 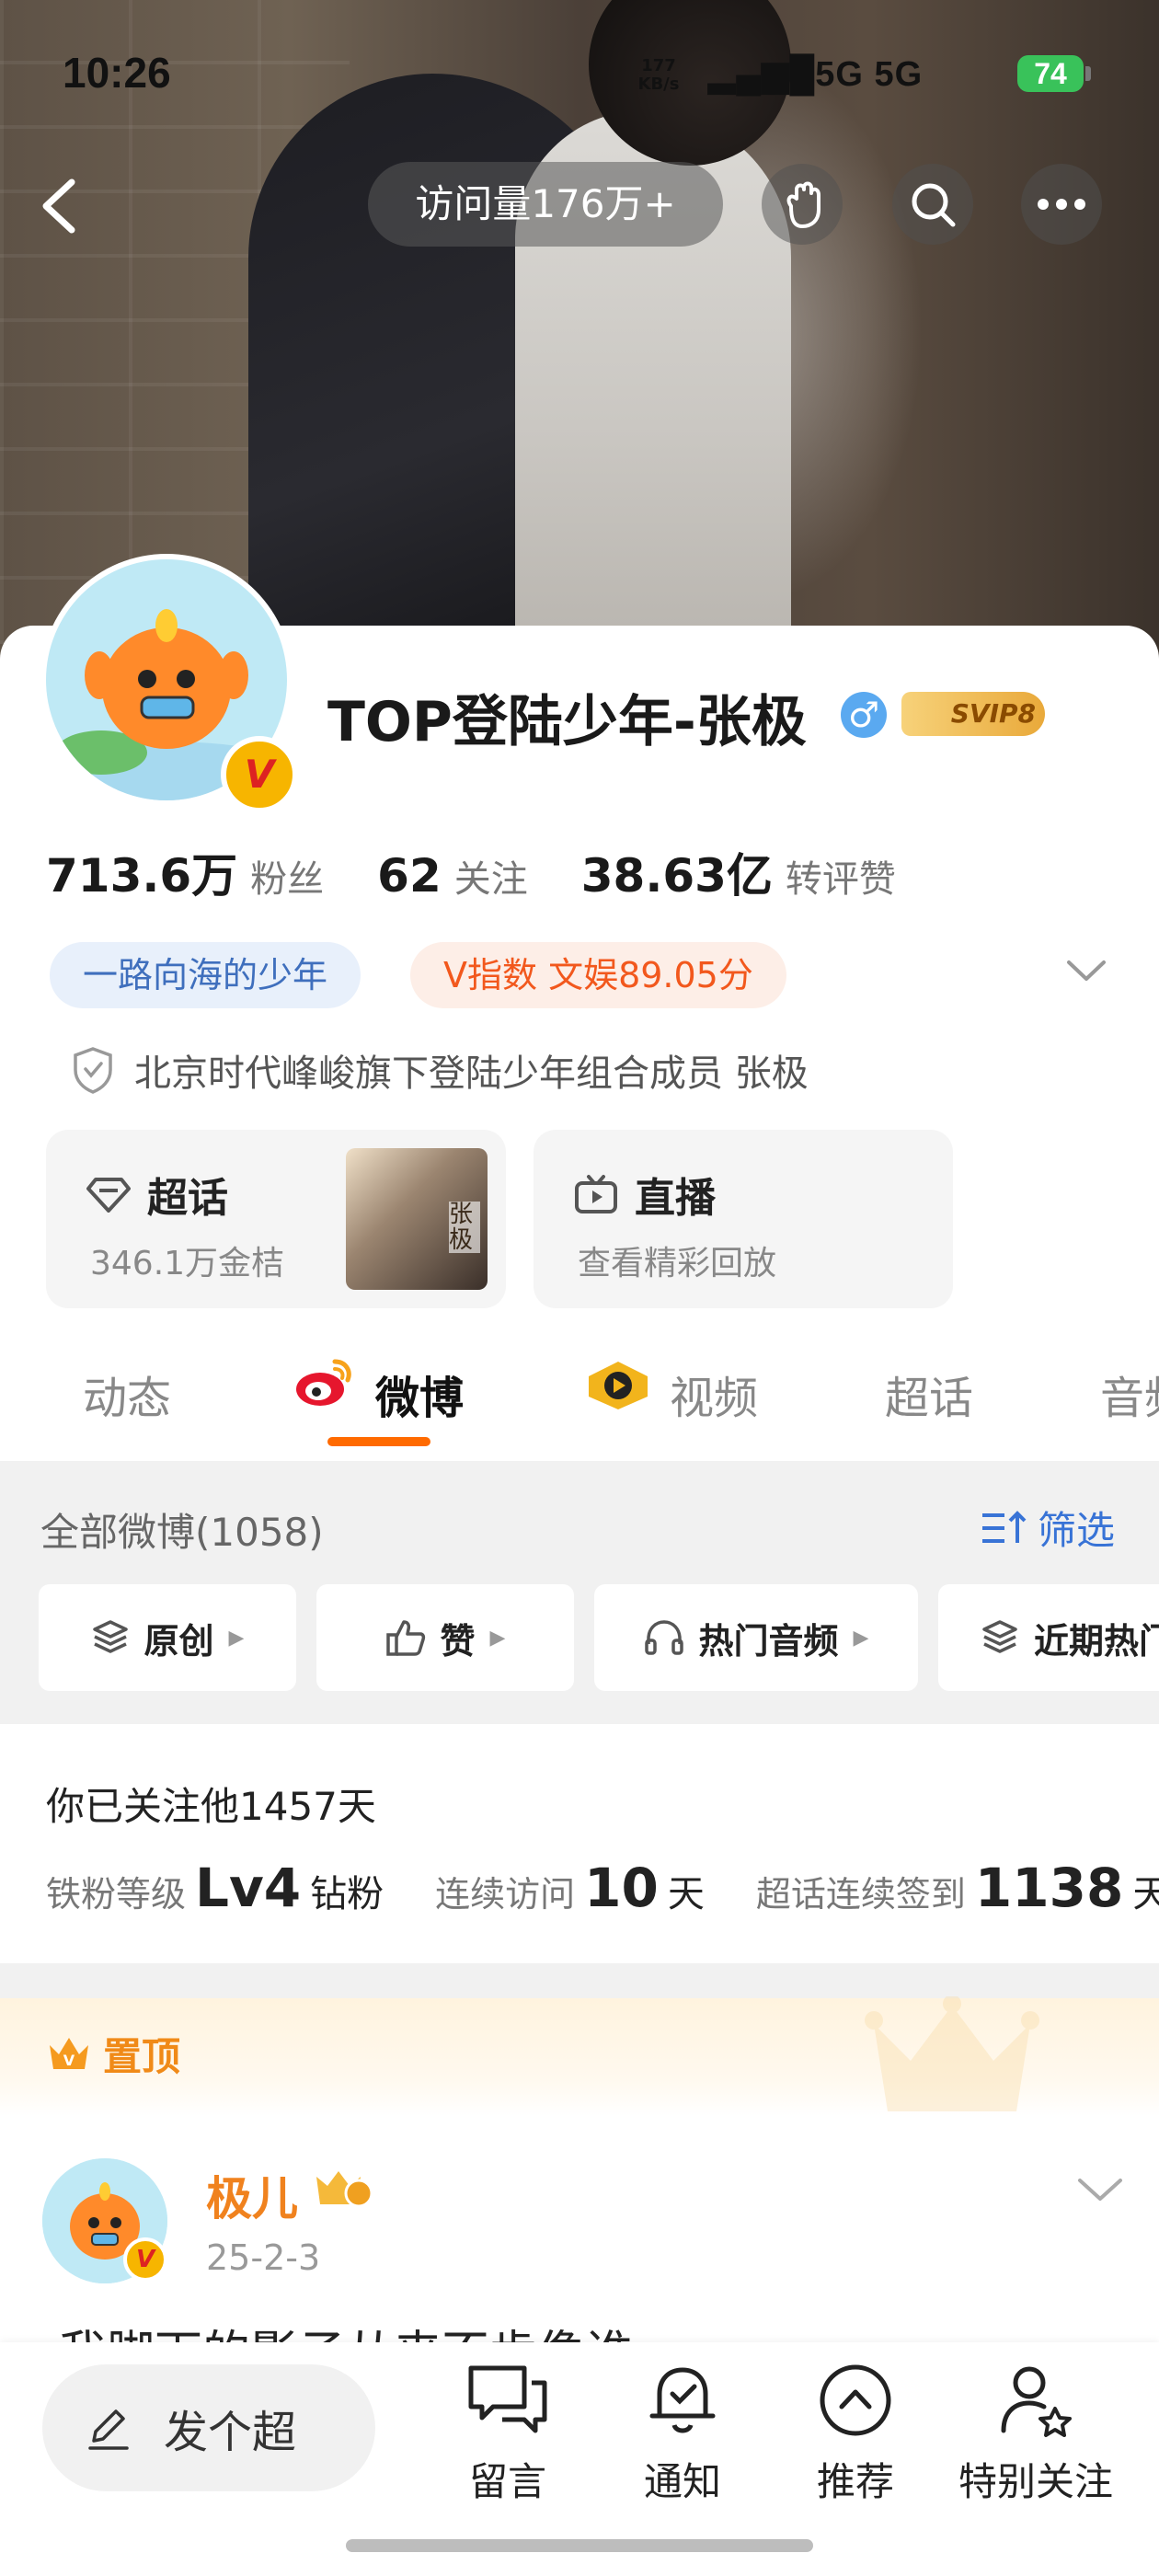 What do you see at coordinates (127, 1394) in the screenshot?
I see `tab-feed: 动态` at bounding box center [127, 1394].